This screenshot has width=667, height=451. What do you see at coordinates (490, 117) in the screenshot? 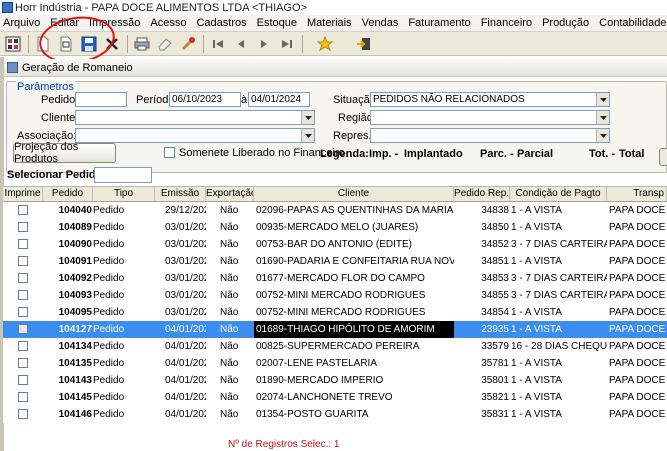
I see `regiao-select` at bounding box center [490, 117].